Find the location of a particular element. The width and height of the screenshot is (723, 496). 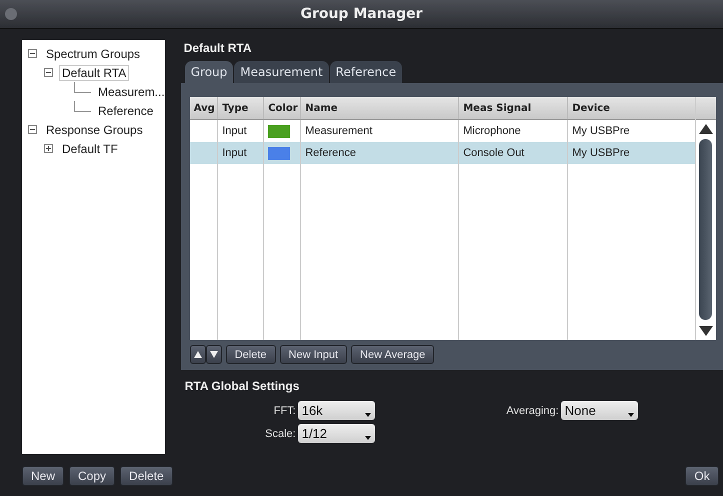

group-button: New is located at coordinates (43, 476).